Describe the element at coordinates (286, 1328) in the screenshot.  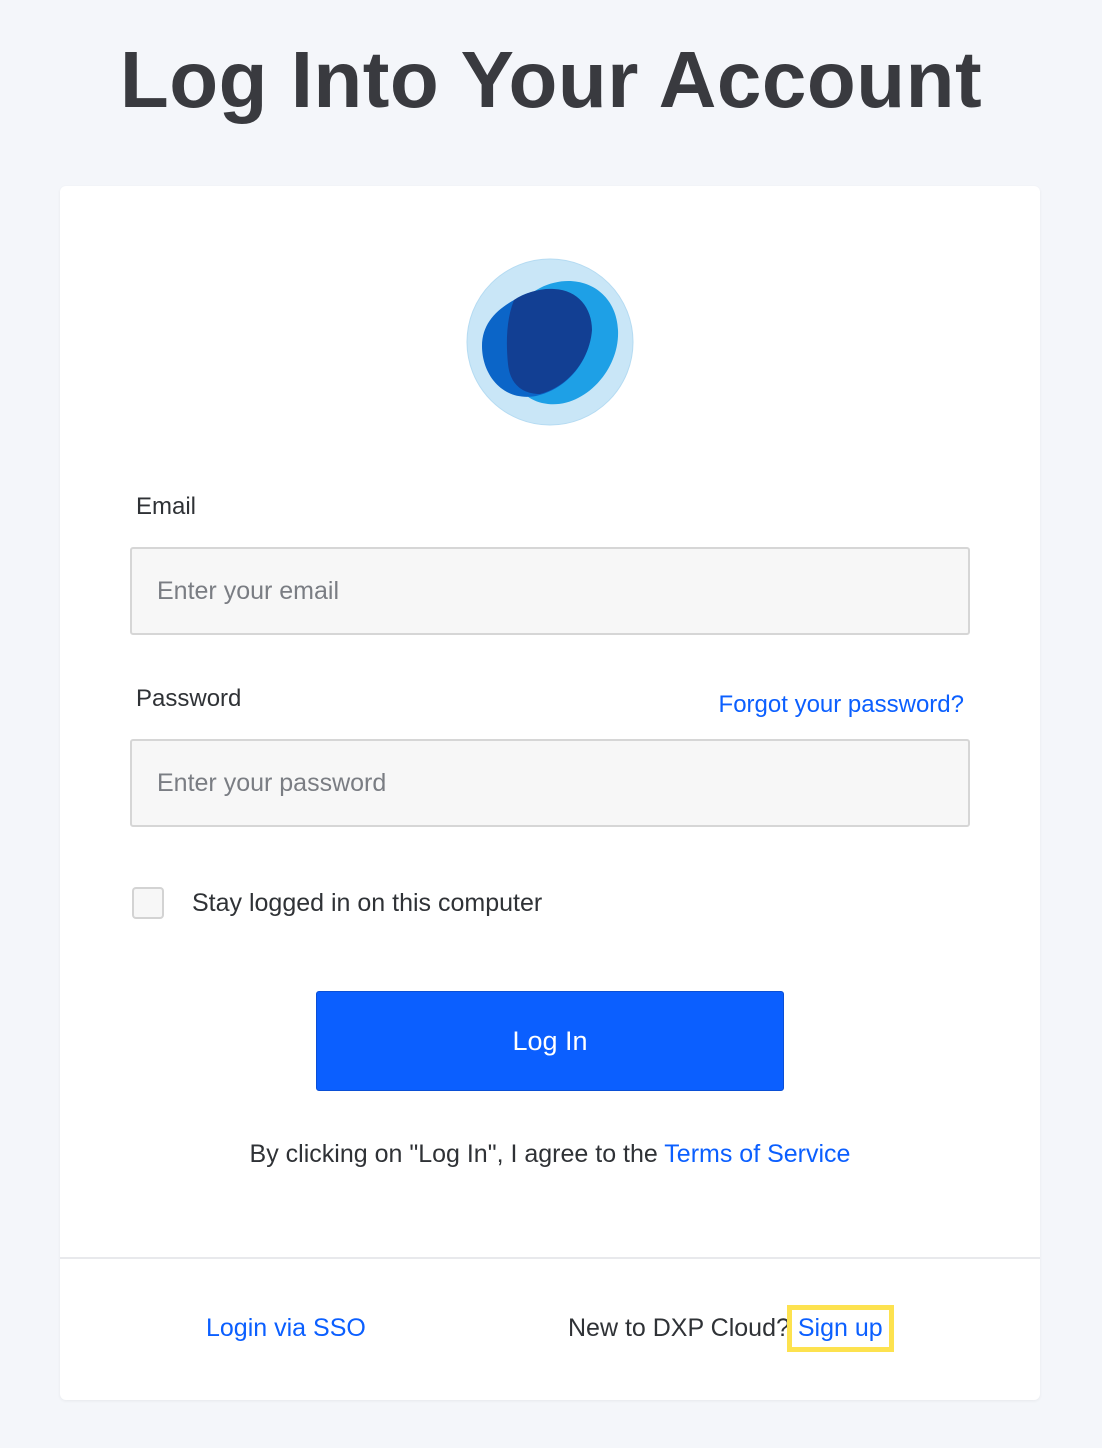
I see `login-via-sso-link: Login via SSO` at that location.